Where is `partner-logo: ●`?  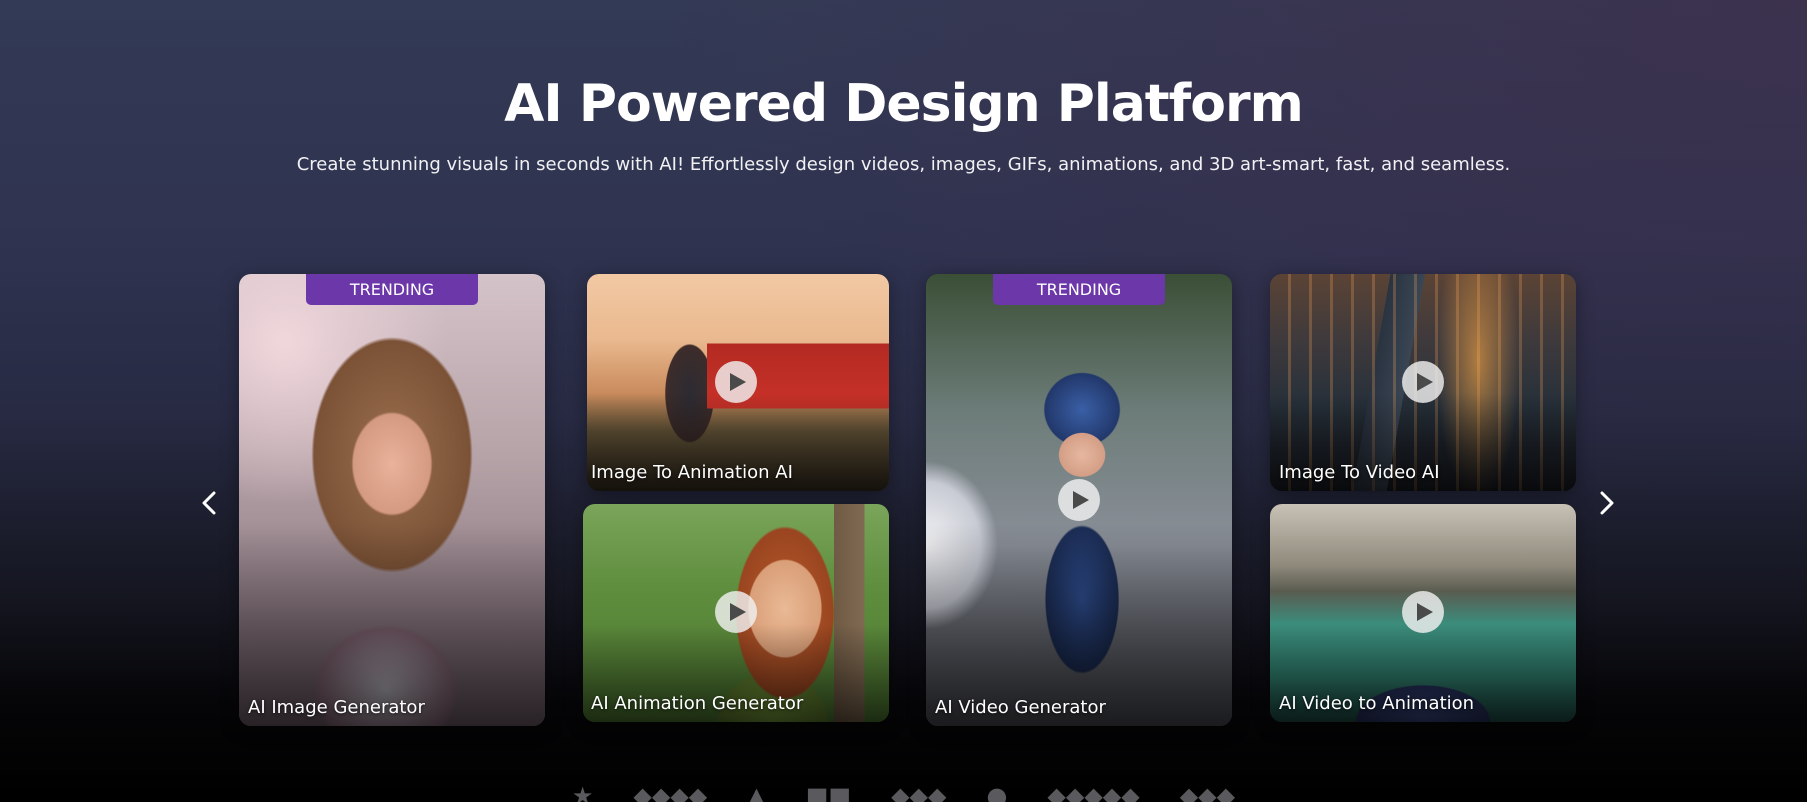 partner-logo: ● is located at coordinates (997, 794).